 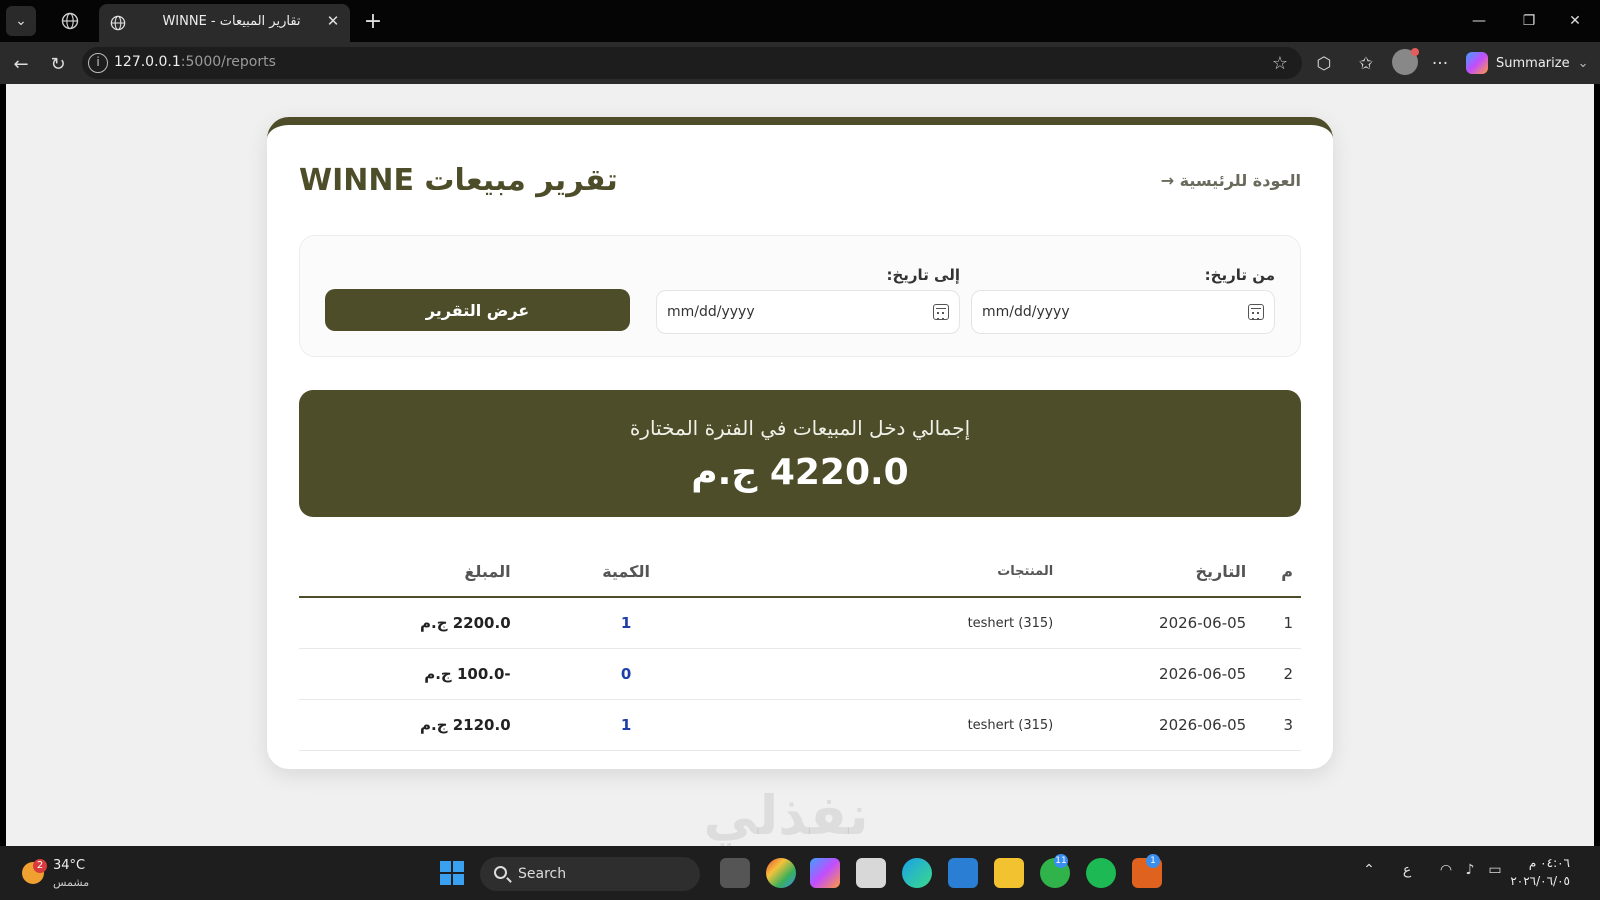 I want to click on row-index: 3, so click(x=1288, y=725).